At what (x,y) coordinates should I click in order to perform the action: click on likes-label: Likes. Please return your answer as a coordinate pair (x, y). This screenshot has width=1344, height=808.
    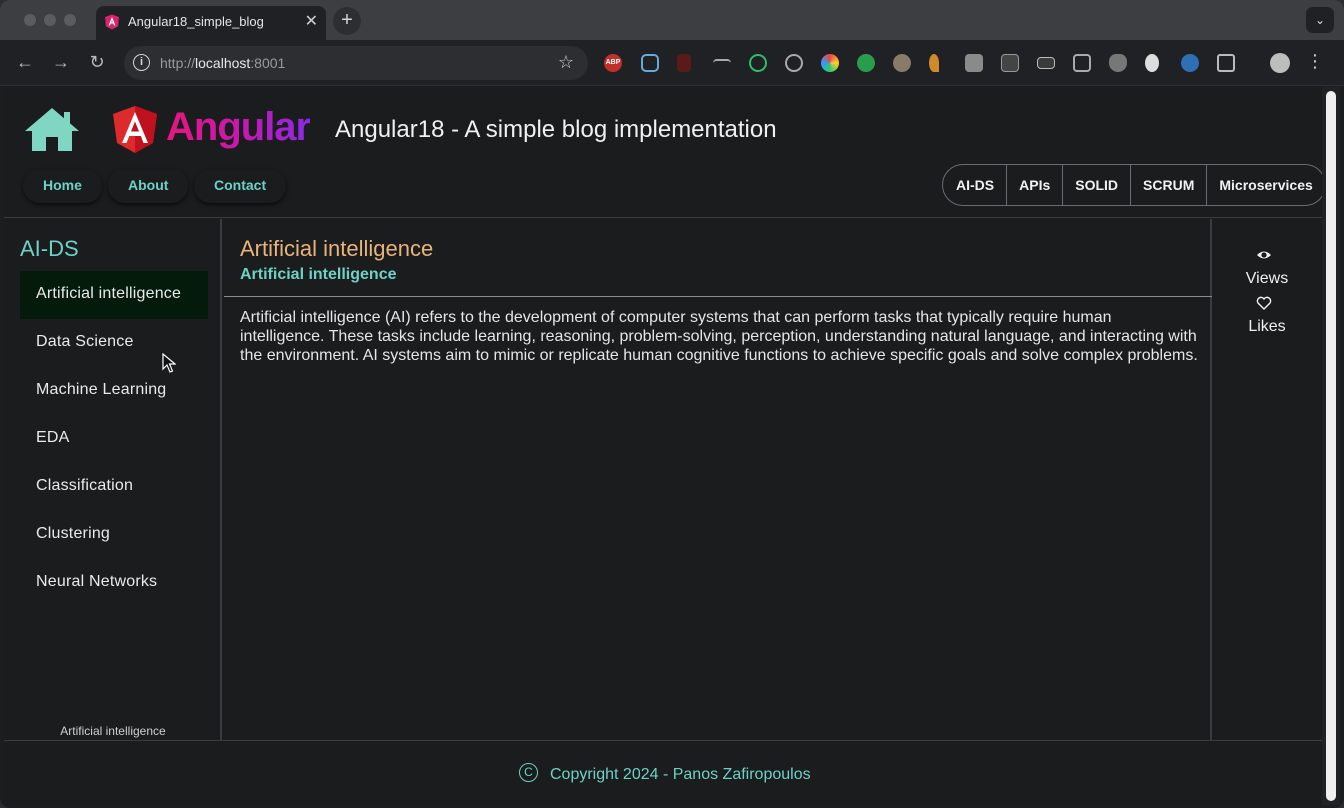
    Looking at the image, I should click on (1267, 326).